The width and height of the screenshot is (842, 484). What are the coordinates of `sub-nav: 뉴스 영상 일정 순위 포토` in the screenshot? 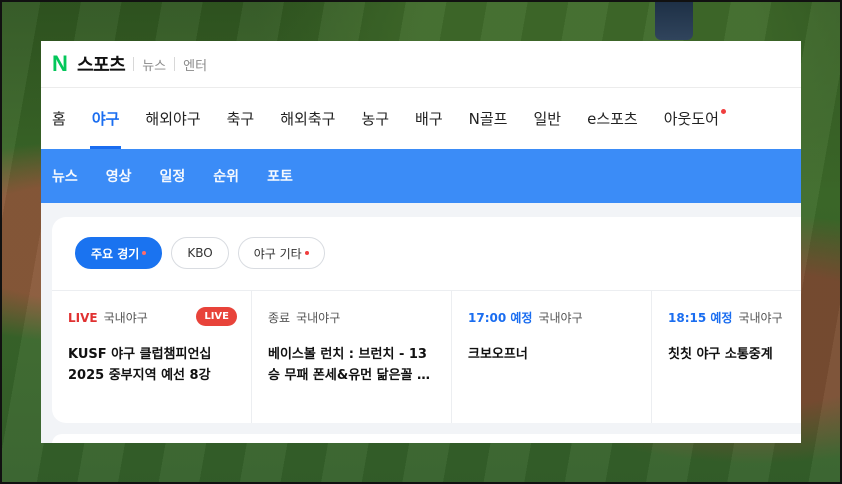 It's located at (421, 176).